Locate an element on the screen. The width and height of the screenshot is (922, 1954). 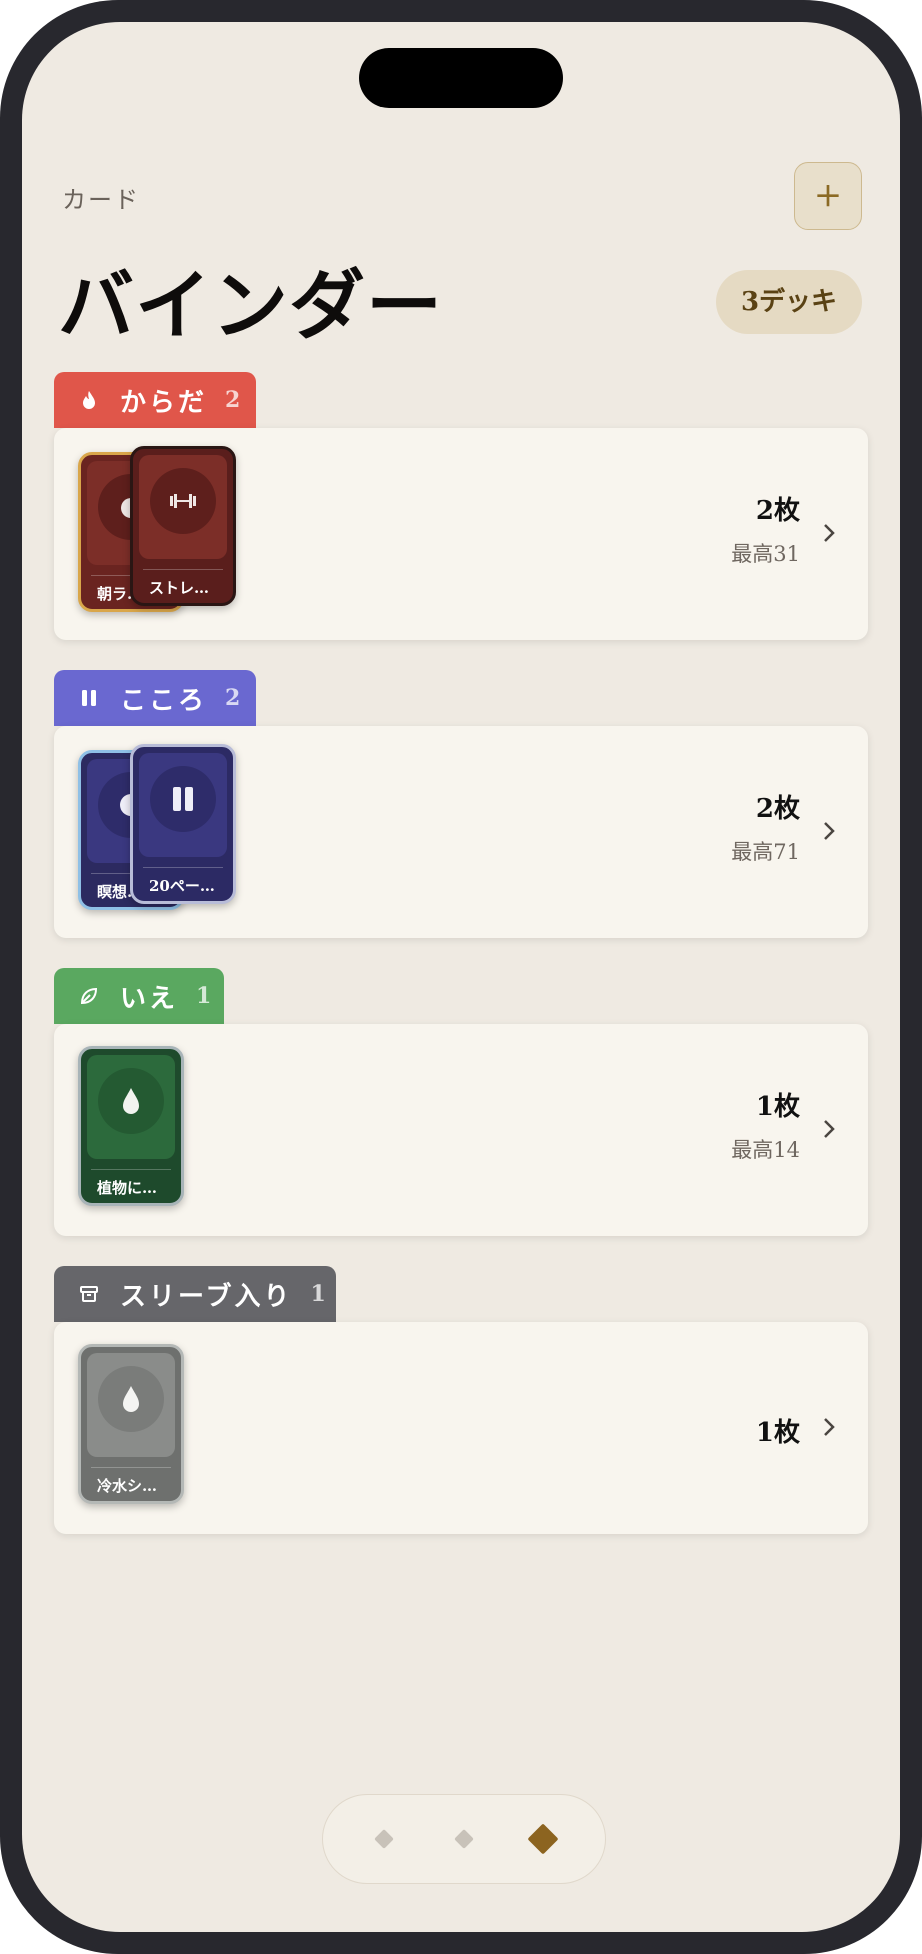
section-panel-kokoro: 瞑想… 20ペー… 2枚 最高71 is located at coordinates (461, 832).